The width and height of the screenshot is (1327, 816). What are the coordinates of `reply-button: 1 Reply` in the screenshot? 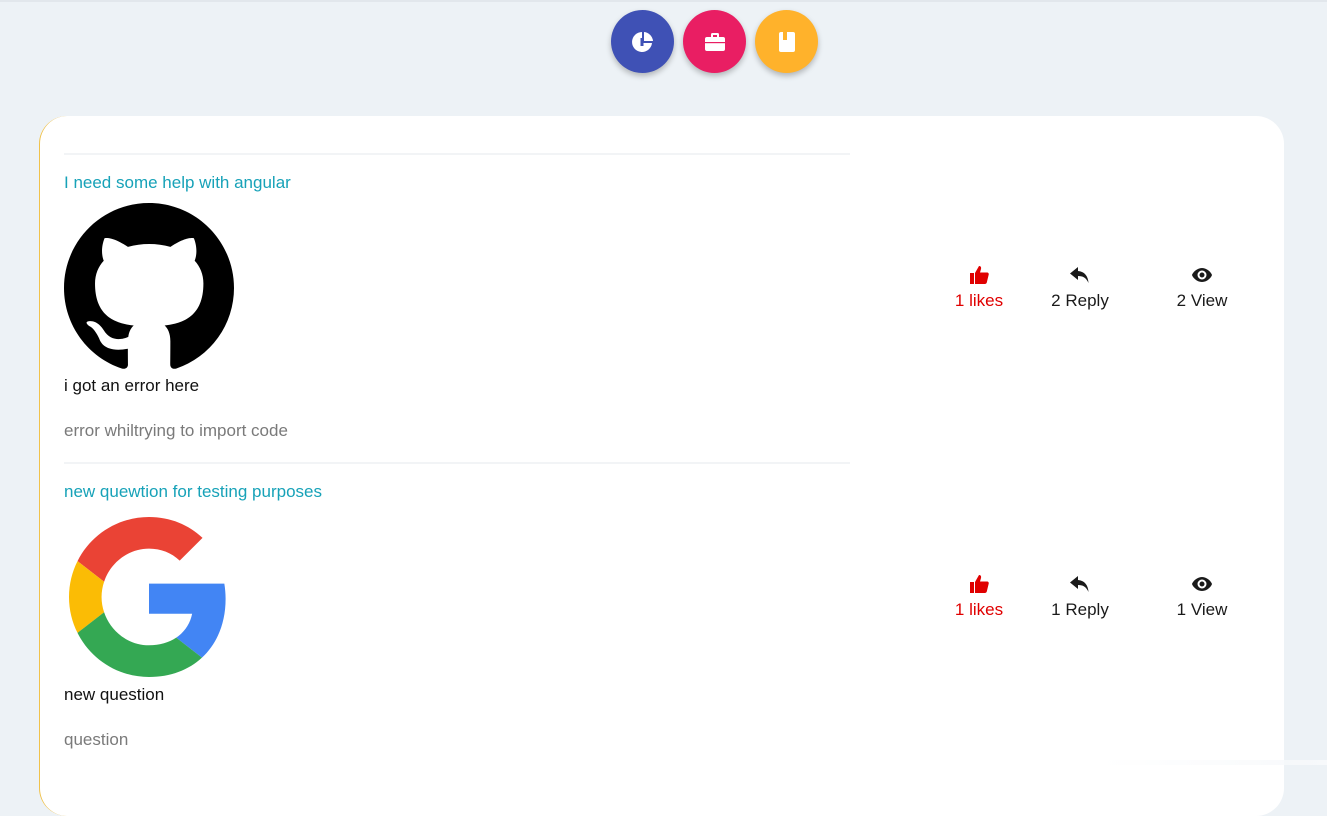 It's located at (1080, 597).